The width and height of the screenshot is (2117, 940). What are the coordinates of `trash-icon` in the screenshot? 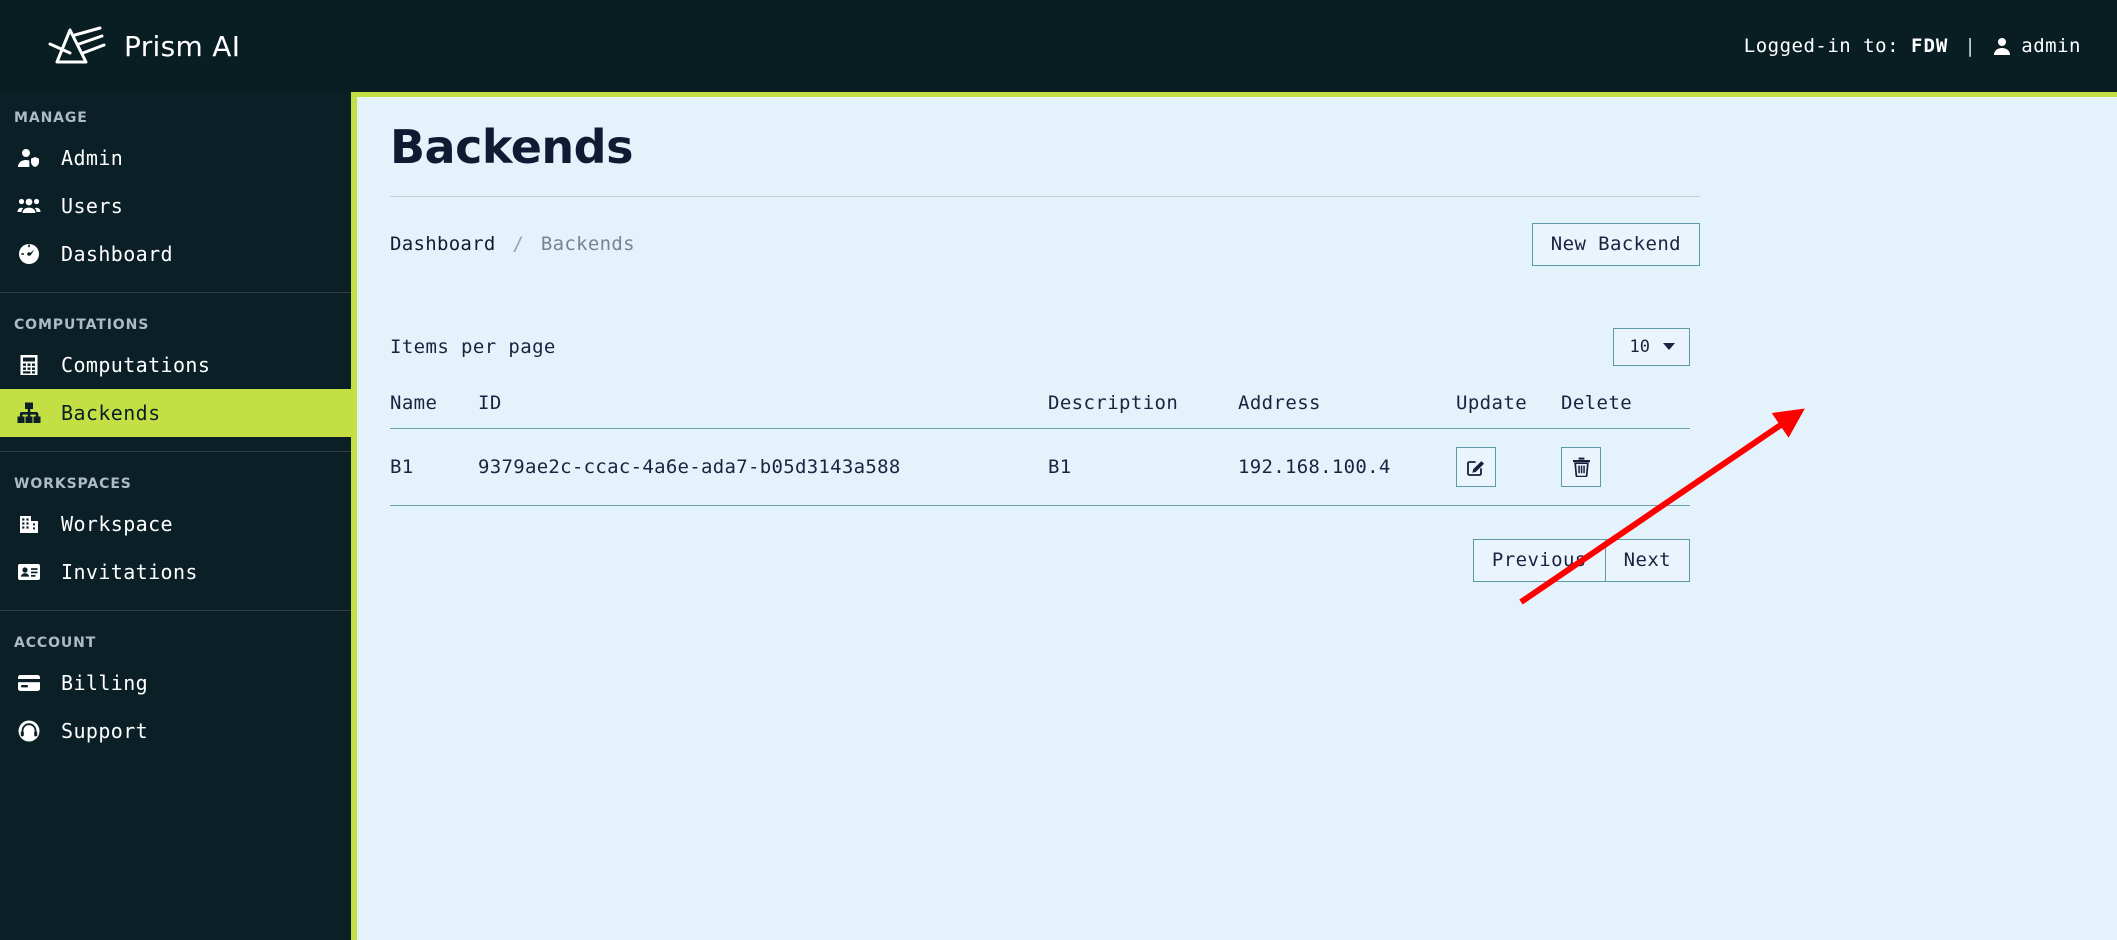 It's located at (1581, 467).